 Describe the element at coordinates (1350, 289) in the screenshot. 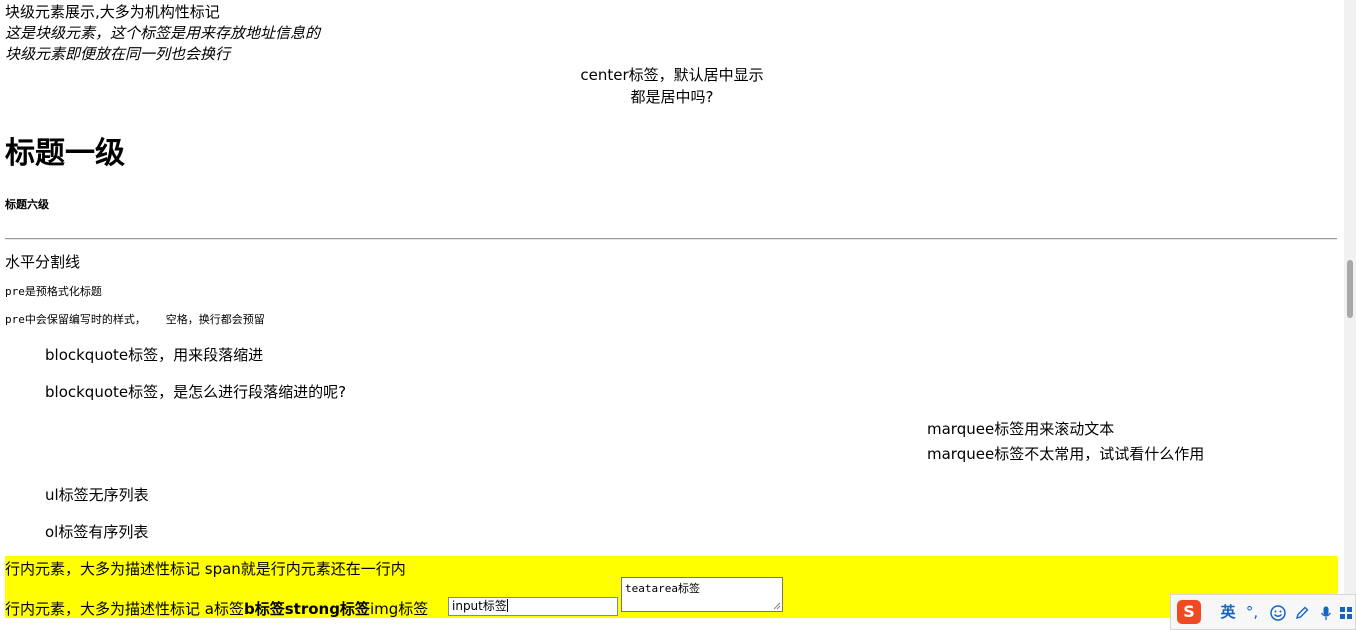

I see `scrollbar-thumb` at that location.